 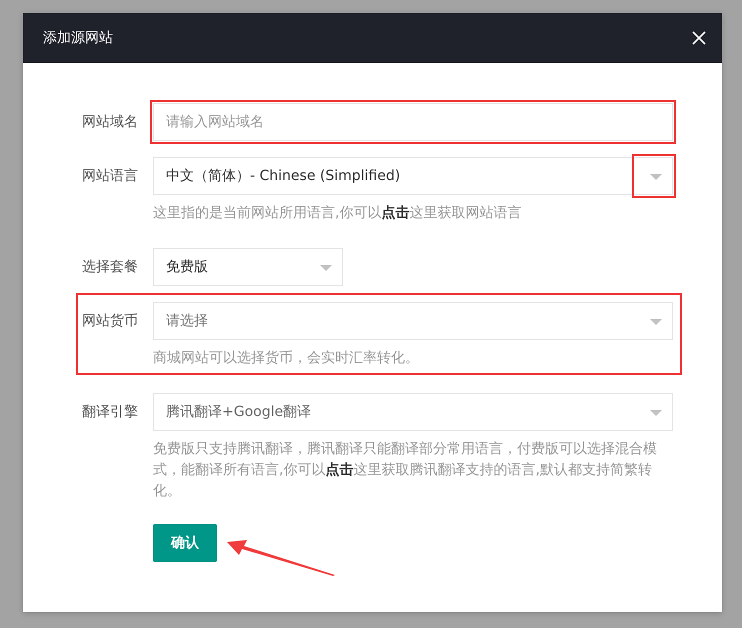 What do you see at coordinates (405, 470) in the screenshot?
I see `help-text: 免费版只支持腾讯翻译，腾讯翻译只能翻译部分常用语言，付费版可以选择混合模式，能翻译所有语言,你可以点击这里获取腾讯翻译支持的语言,默认都支持简繁转化。` at bounding box center [405, 470].